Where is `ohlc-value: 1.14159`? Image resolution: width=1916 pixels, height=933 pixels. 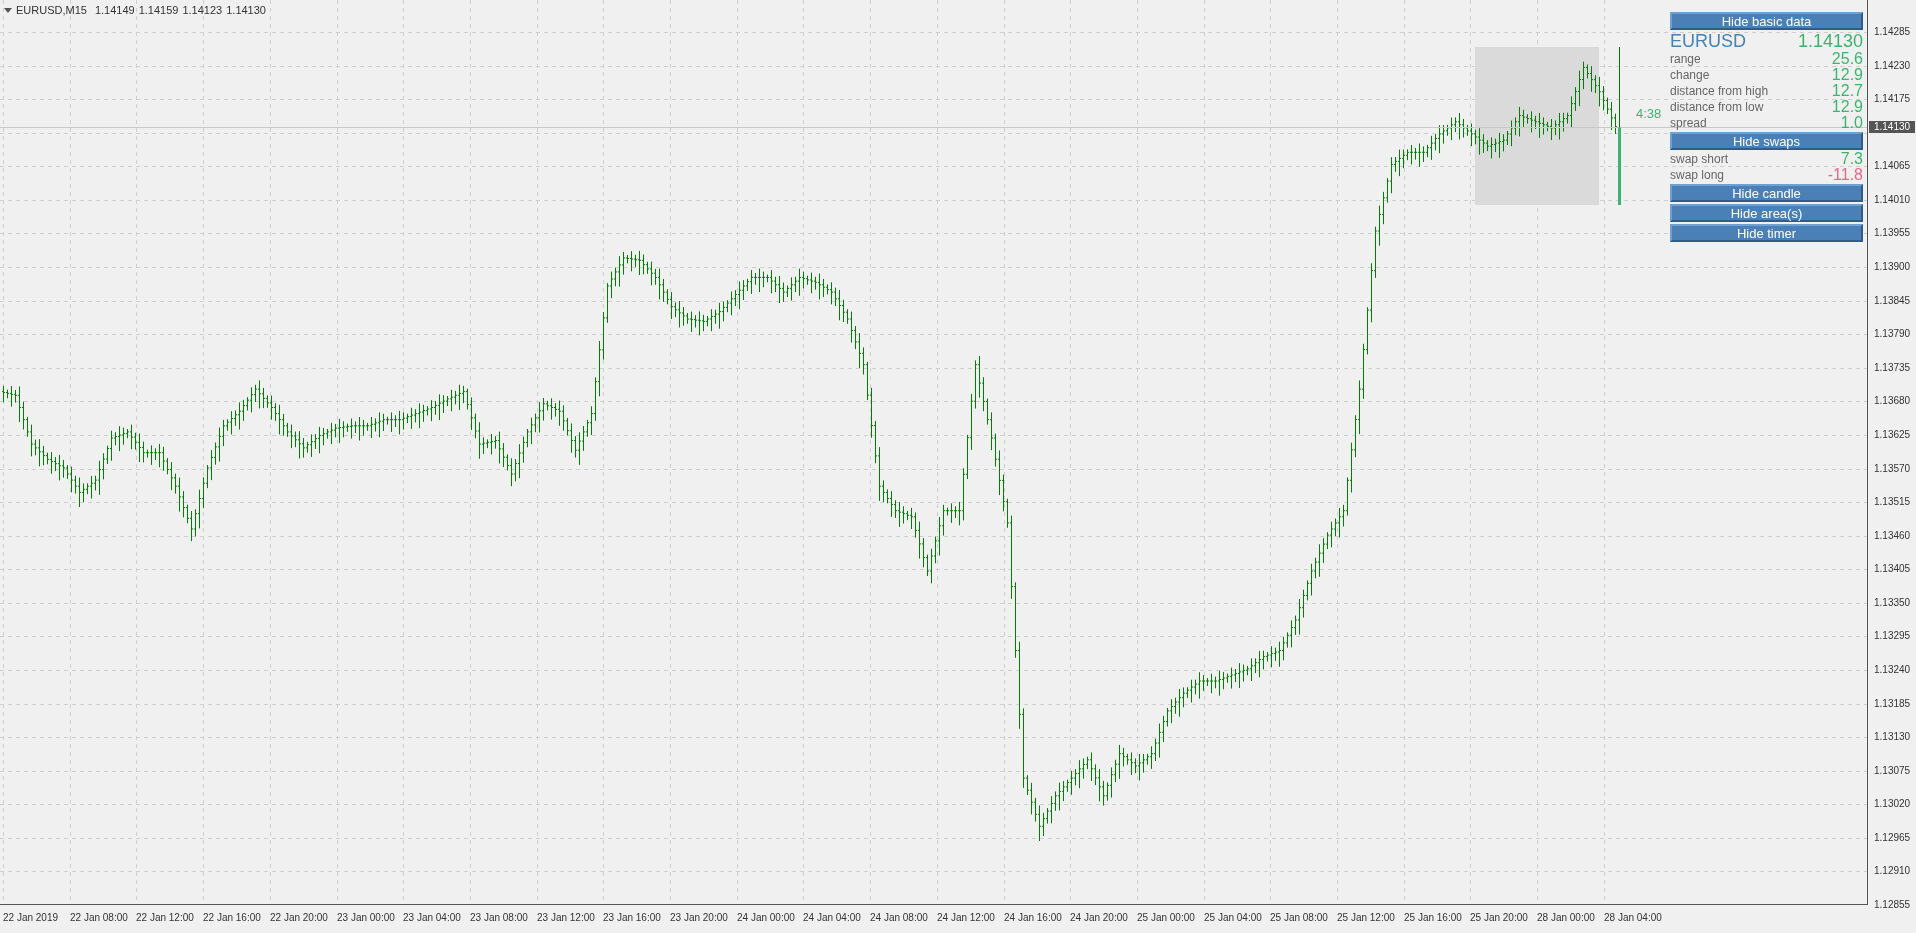
ohlc-value: 1.14159 is located at coordinates (158, 10).